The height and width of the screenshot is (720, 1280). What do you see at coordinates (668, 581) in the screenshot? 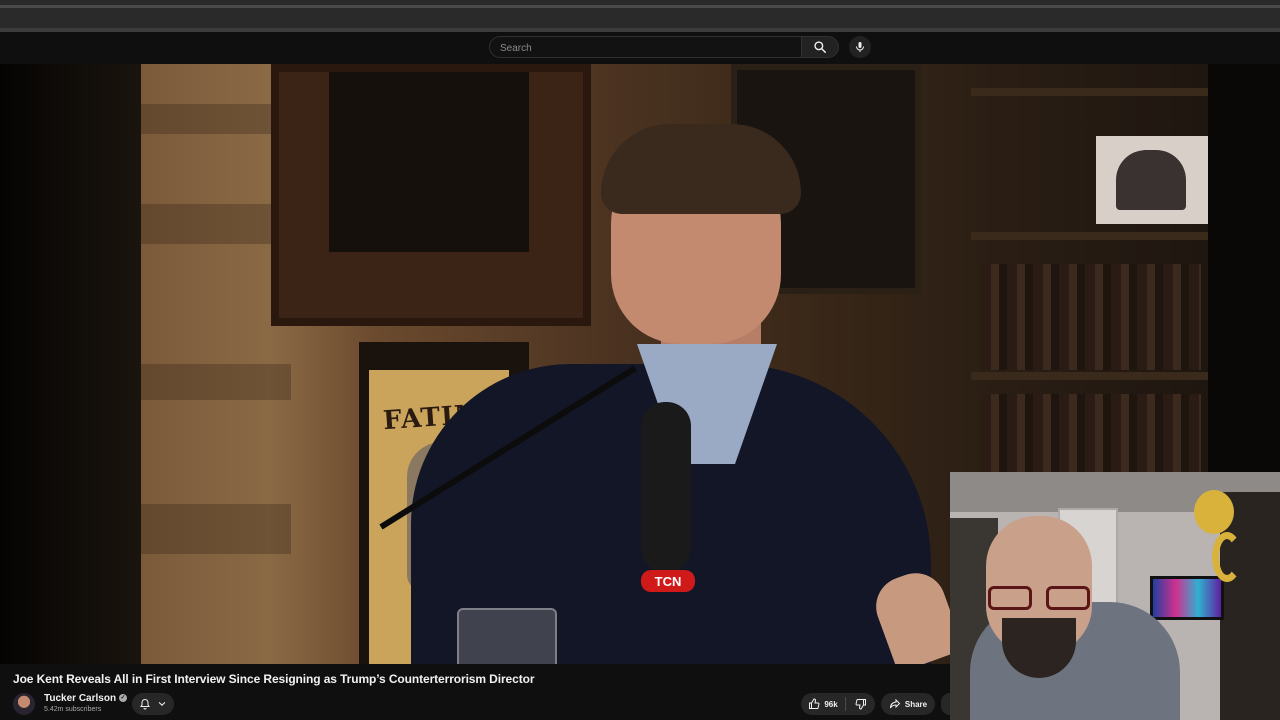
I see `tcn-logo-badge: TCN` at bounding box center [668, 581].